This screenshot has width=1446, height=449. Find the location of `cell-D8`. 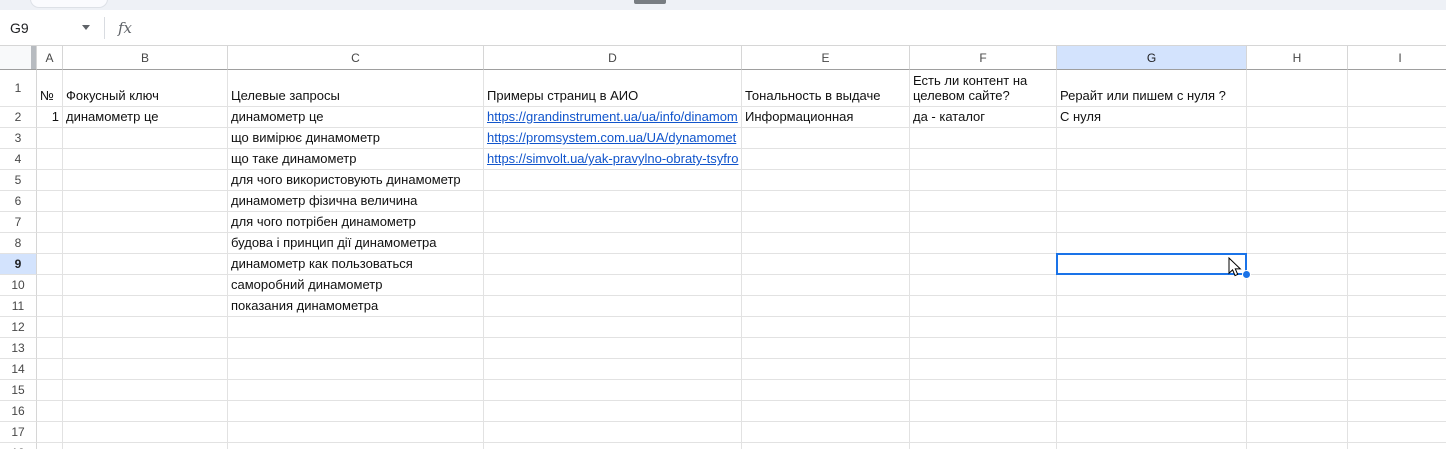

cell-D8 is located at coordinates (613, 243).